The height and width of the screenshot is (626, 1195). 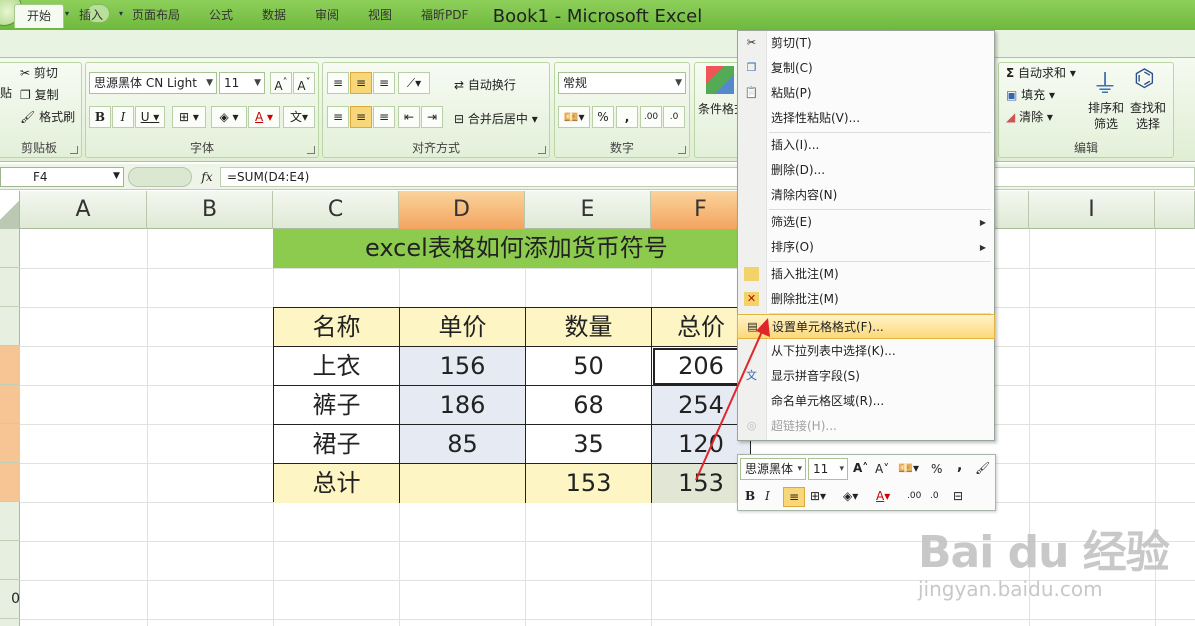 What do you see at coordinates (207, 177) in the screenshot?
I see `insert-function-icon: fx` at bounding box center [207, 177].